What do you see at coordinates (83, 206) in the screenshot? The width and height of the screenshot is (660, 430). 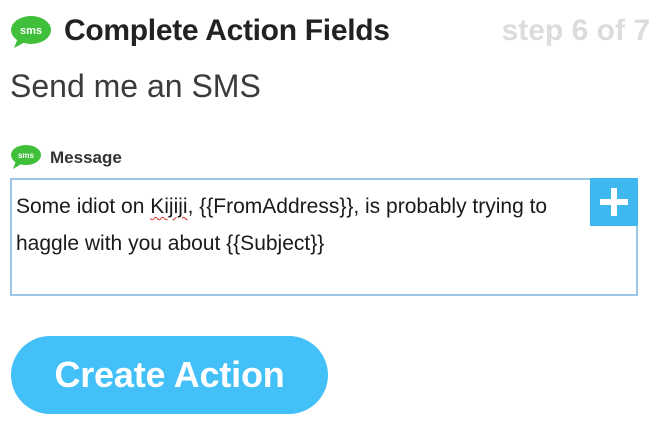 I see `message-text-part: Some idiot on` at bounding box center [83, 206].